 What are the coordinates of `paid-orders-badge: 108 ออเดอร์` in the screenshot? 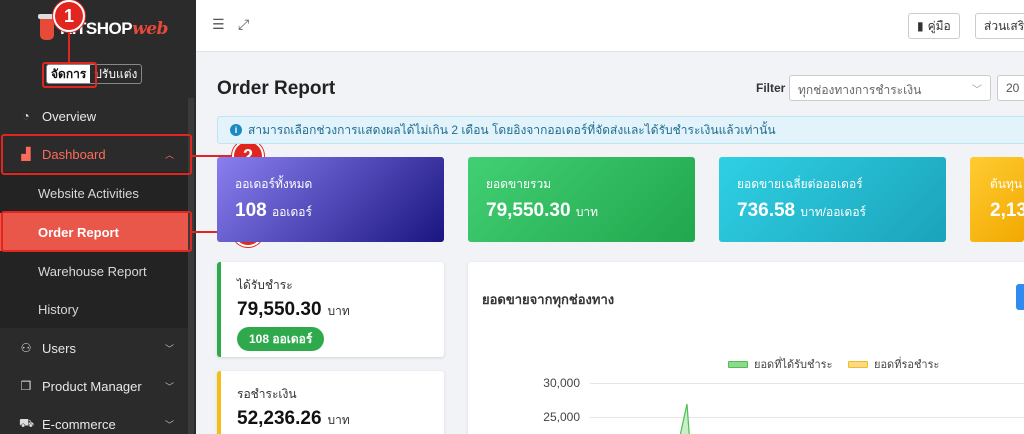 It's located at (281, 339).